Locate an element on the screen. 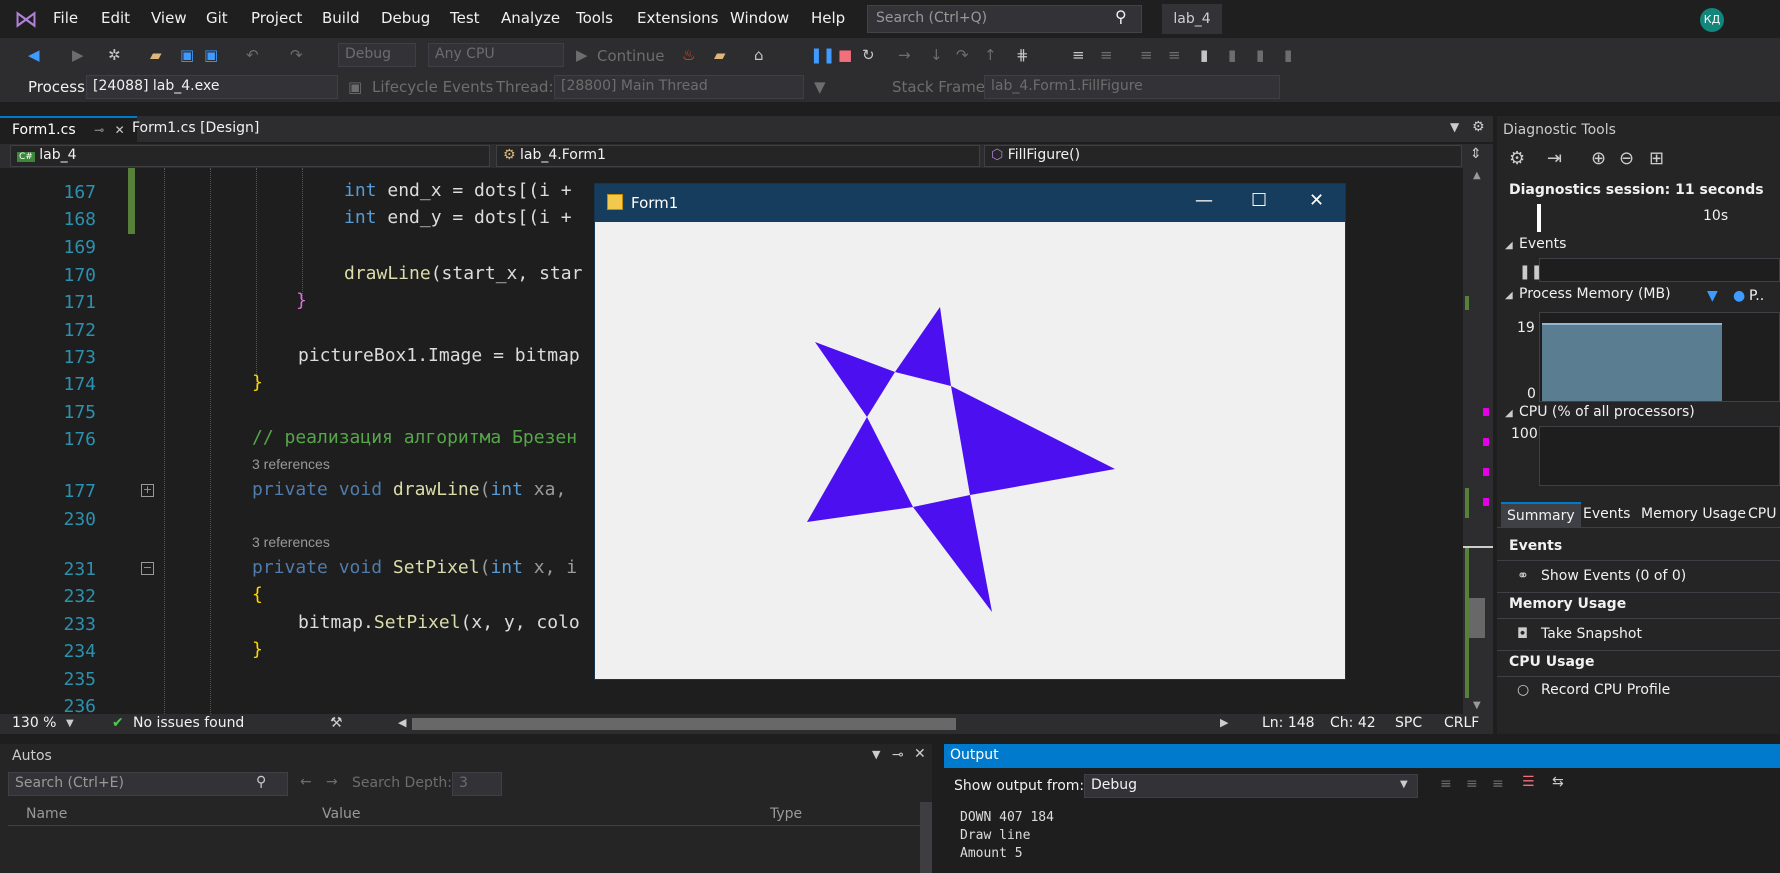 Image resolution: width=1780 pixels, height=873 pixels. scroll-down-icon: ▼ is located at coordinates (1477, 705).